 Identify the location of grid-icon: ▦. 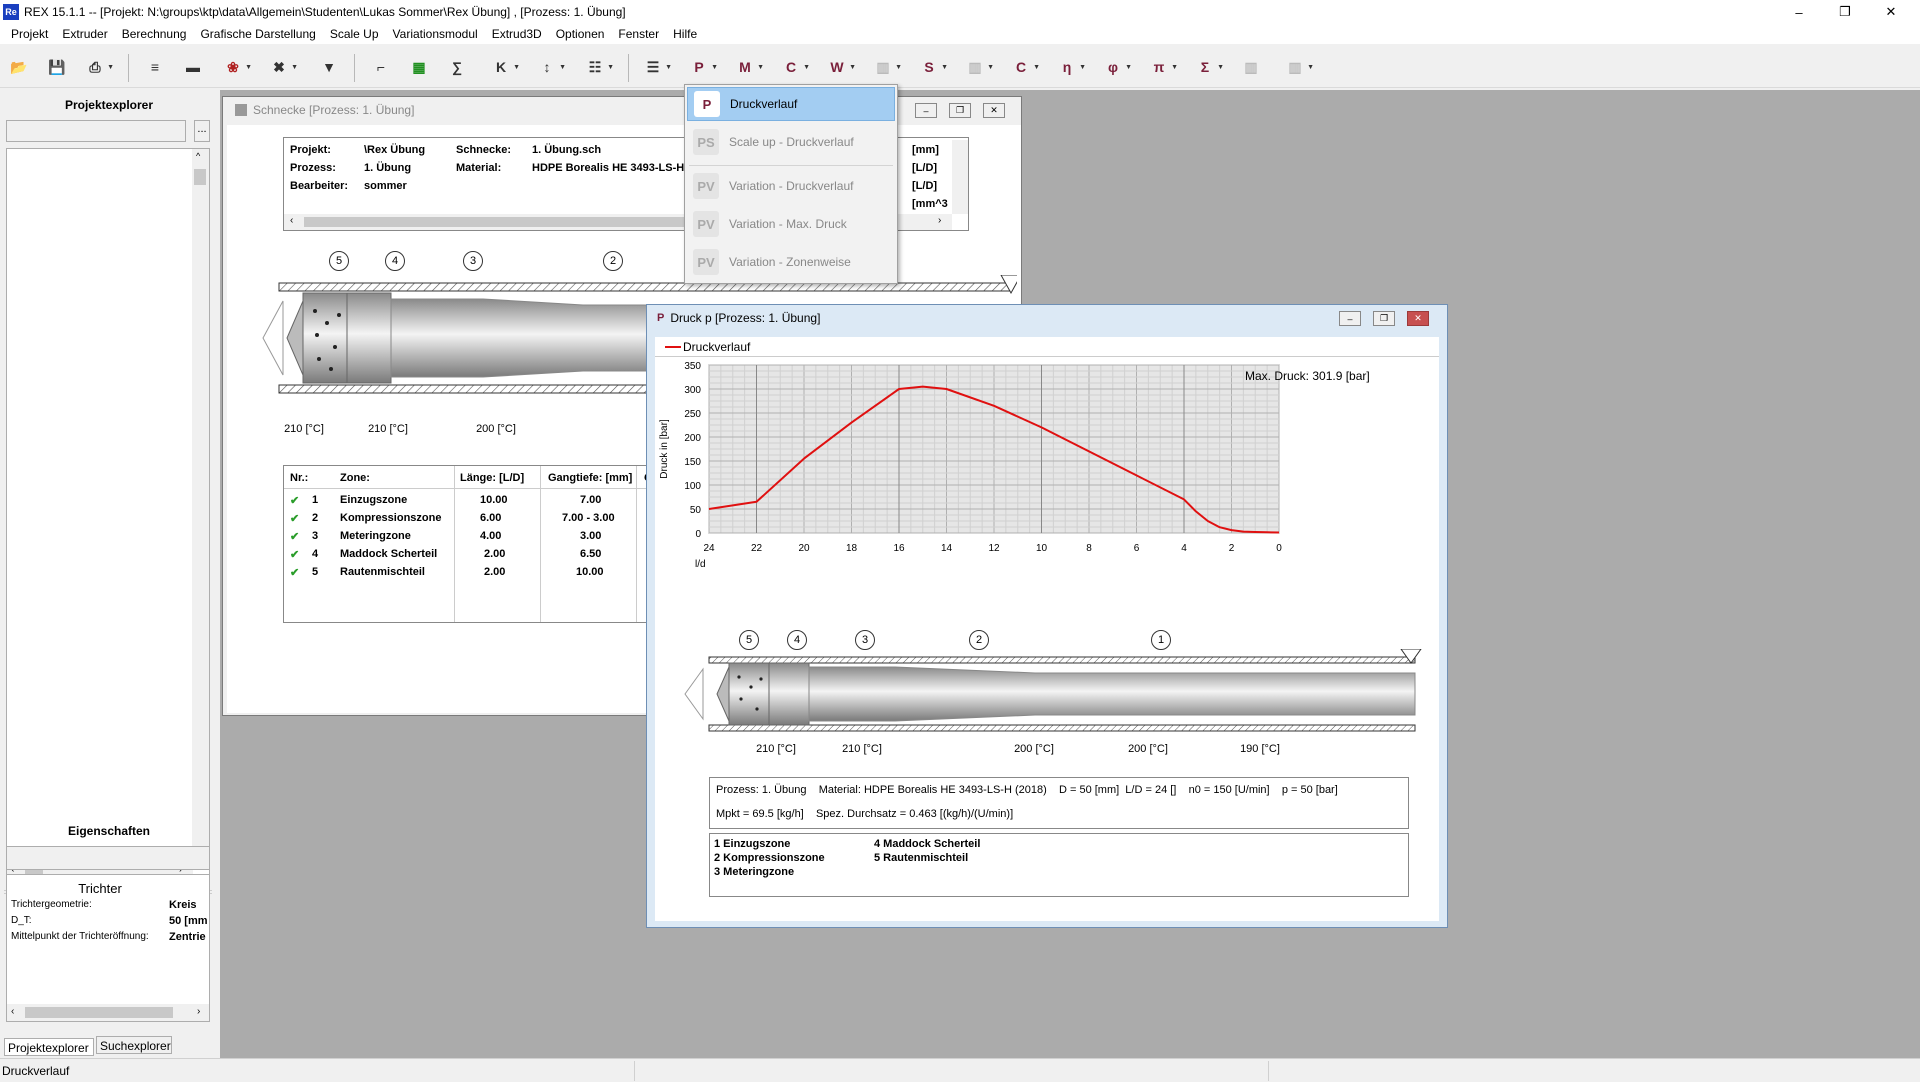
(419, 67).